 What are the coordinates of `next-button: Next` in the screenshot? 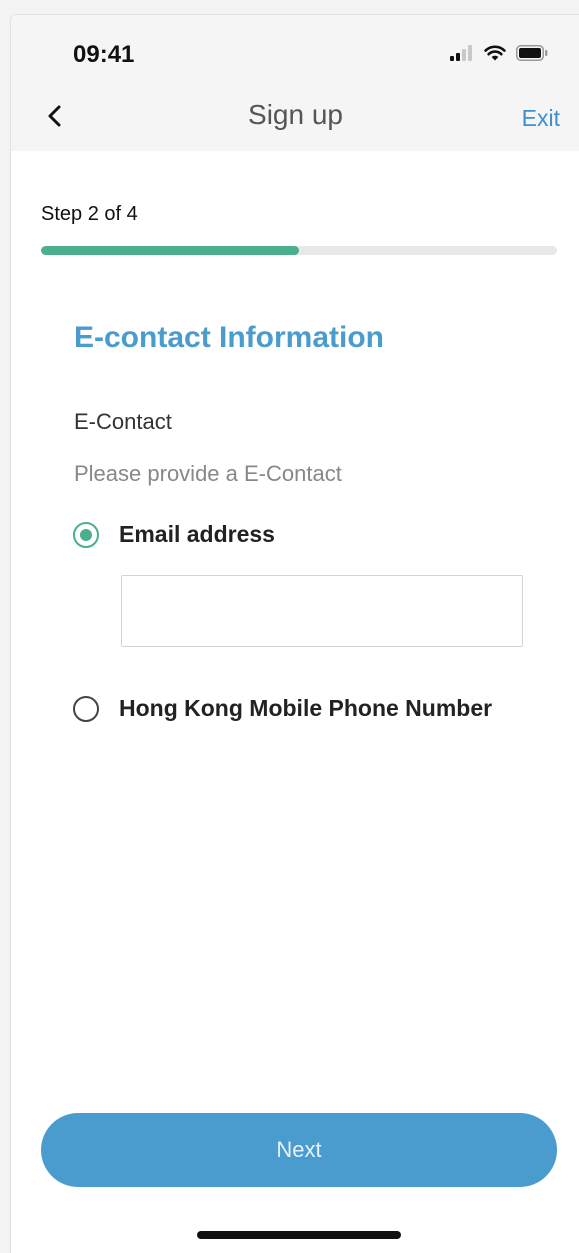 It's located at (299, 1150).